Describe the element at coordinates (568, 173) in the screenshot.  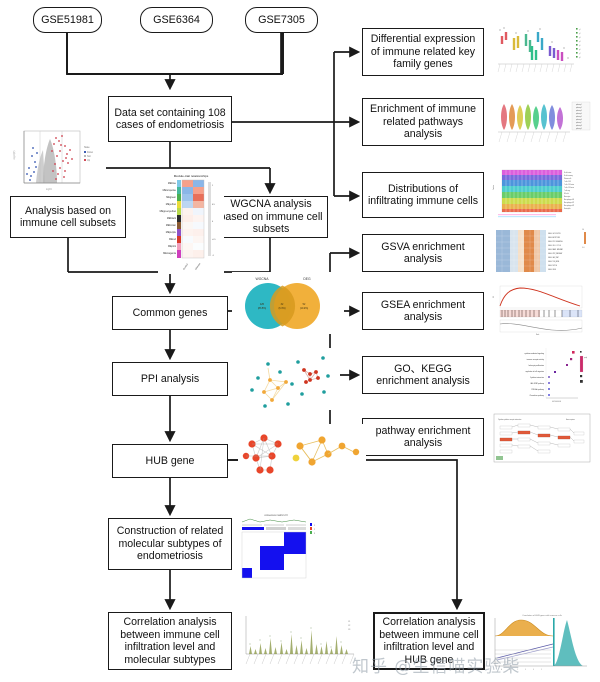
I see `svg-text: B cells naive` at that location.